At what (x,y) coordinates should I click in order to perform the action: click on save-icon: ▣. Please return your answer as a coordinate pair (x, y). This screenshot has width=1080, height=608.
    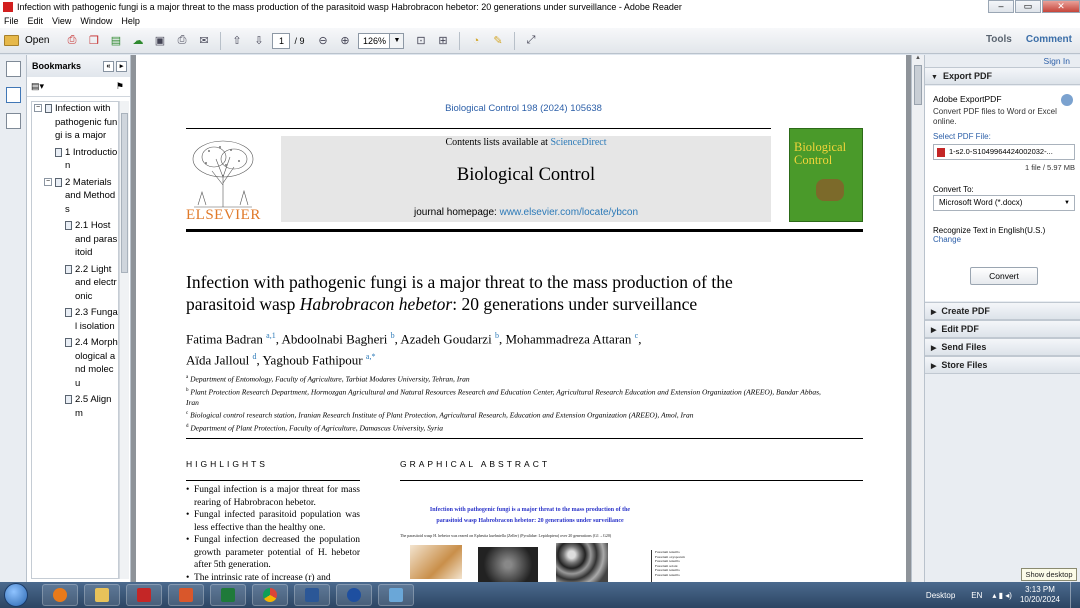
    Looking at the image, I should click on (159, 40).